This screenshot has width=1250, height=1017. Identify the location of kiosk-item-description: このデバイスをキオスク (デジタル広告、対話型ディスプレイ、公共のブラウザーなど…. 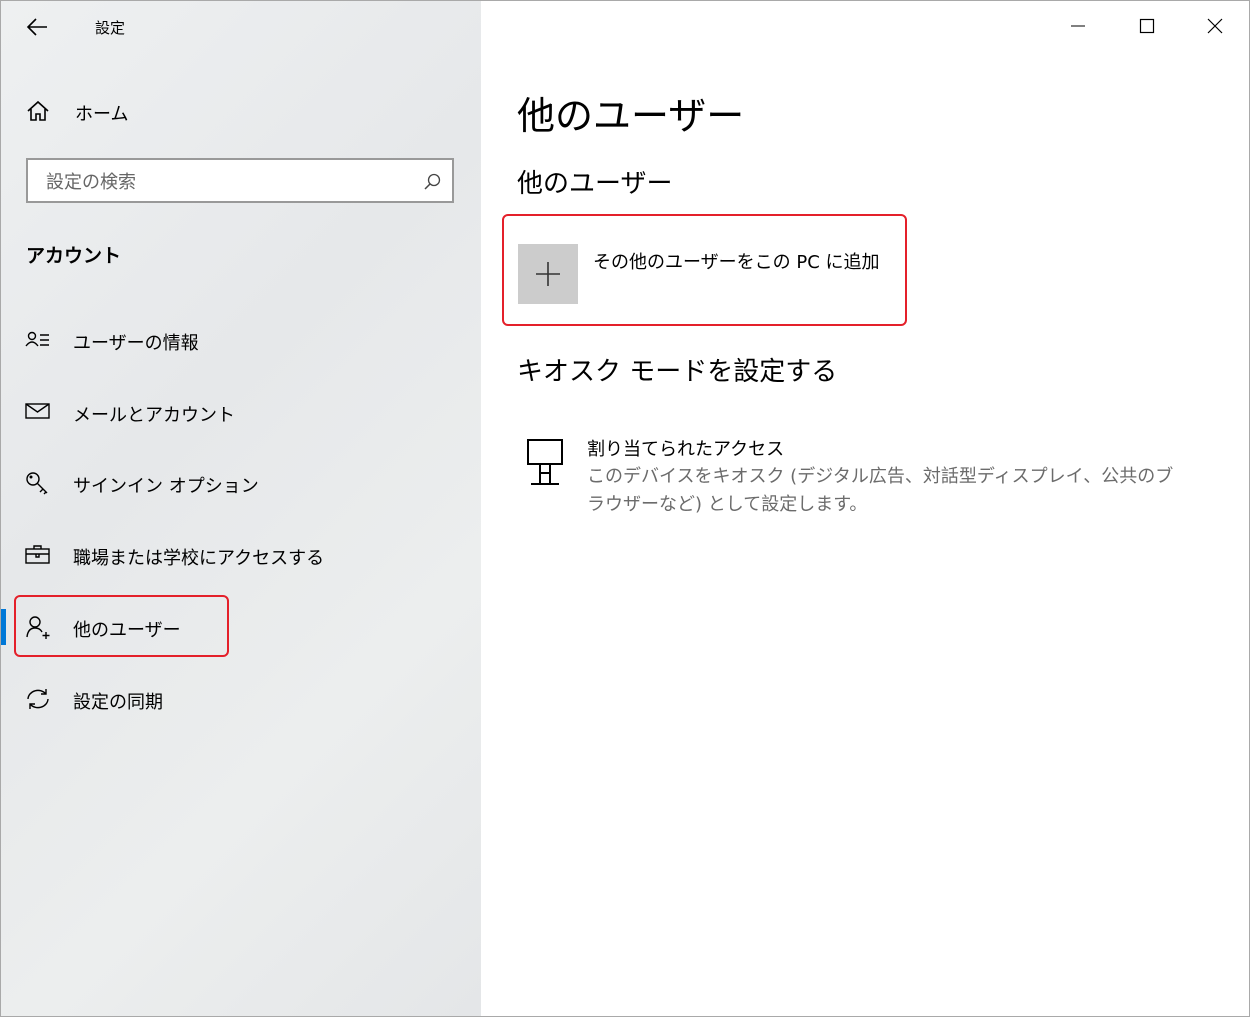
(880, 490).